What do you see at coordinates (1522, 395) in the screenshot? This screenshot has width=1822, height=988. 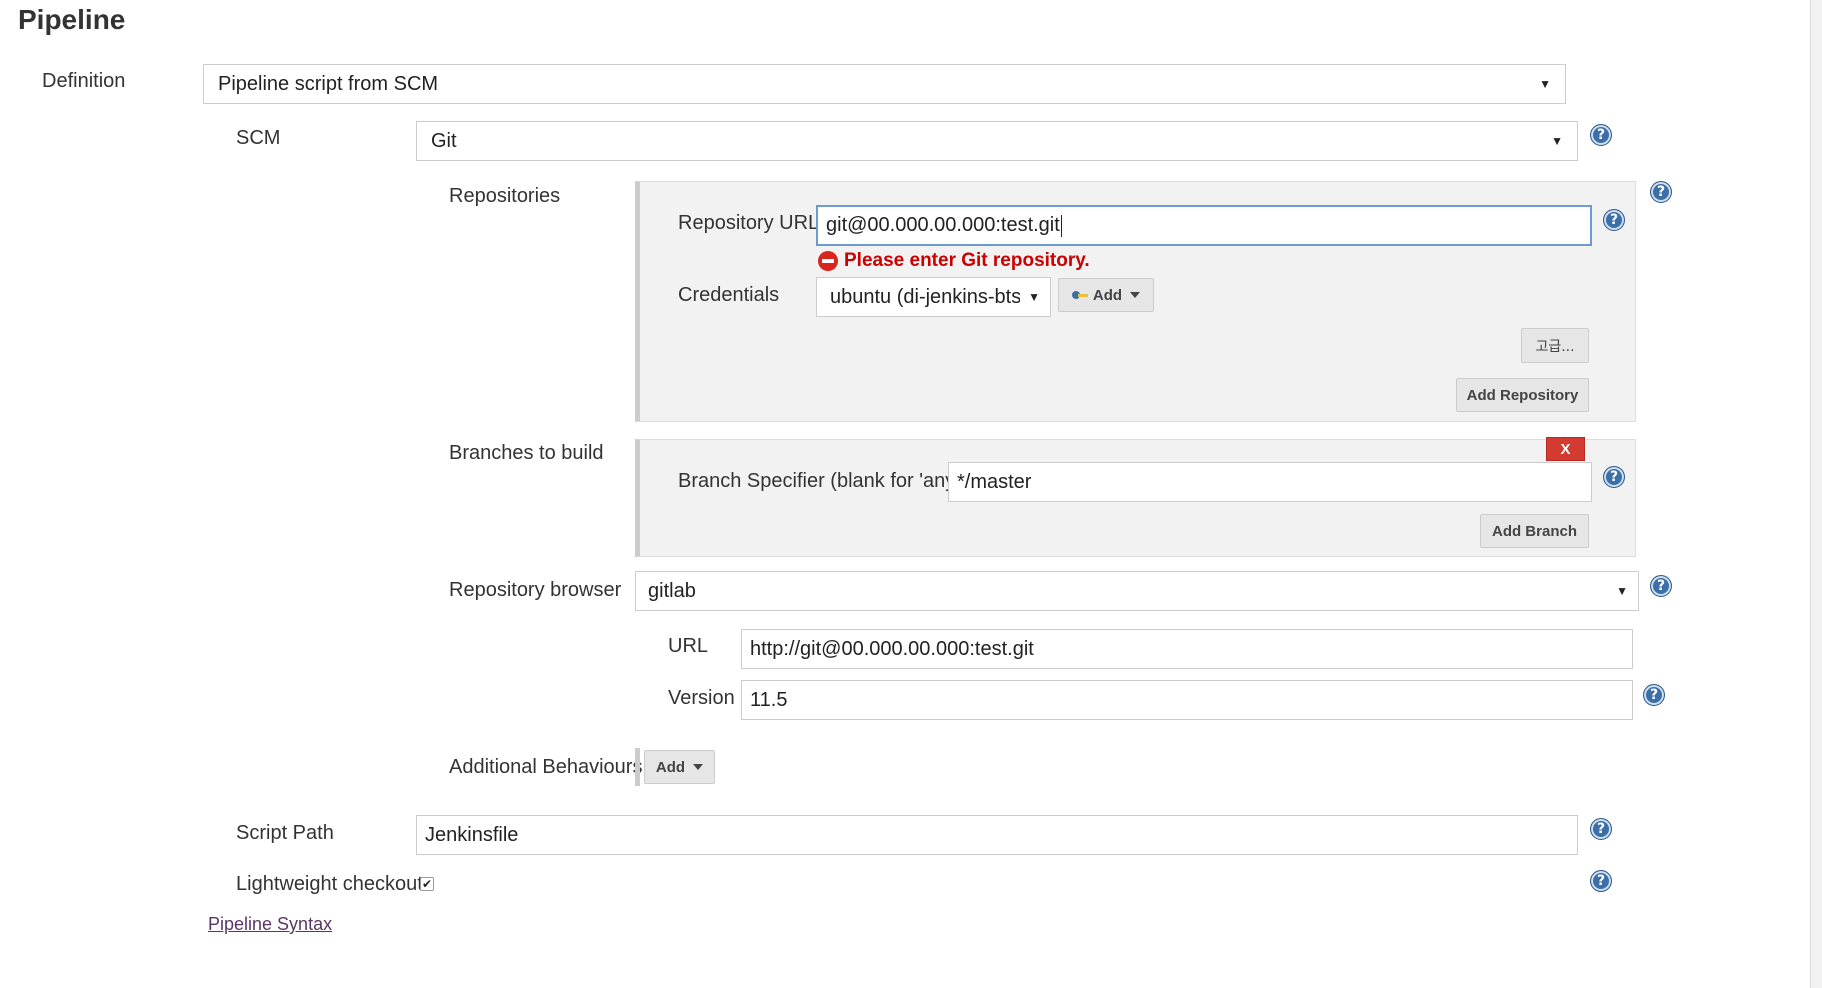 I see `add-repository-button: Add Repository` at bounding box center [1522, 395].